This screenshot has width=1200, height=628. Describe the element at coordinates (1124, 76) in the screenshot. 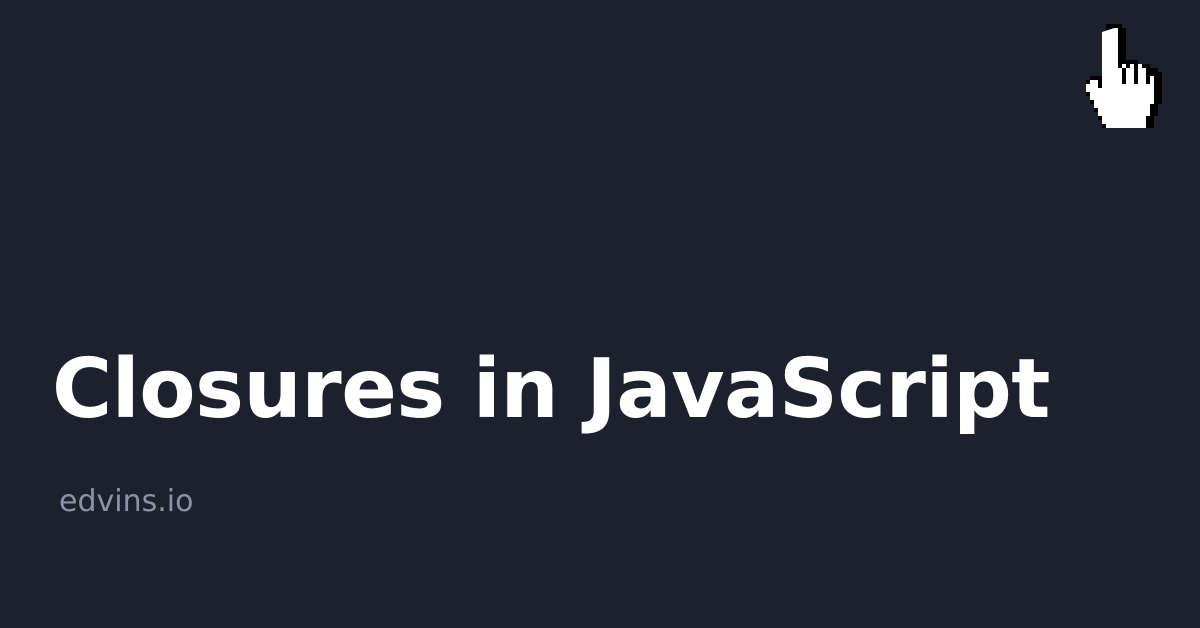

I see `hand-pointer-icon` at that location.